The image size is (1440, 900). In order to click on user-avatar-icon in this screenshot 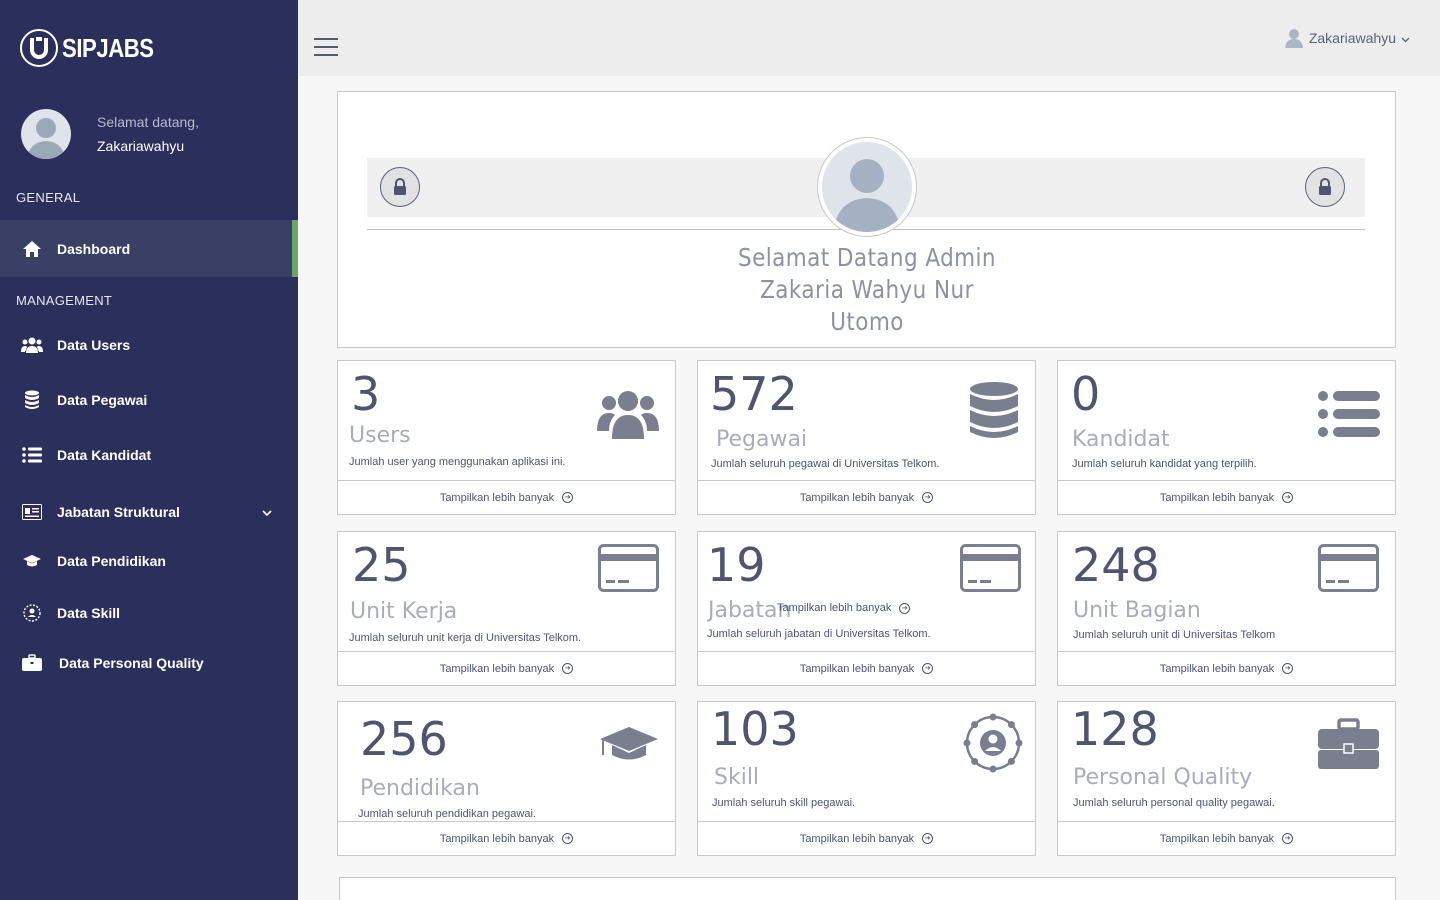, I will do `click(1293, 38)`.